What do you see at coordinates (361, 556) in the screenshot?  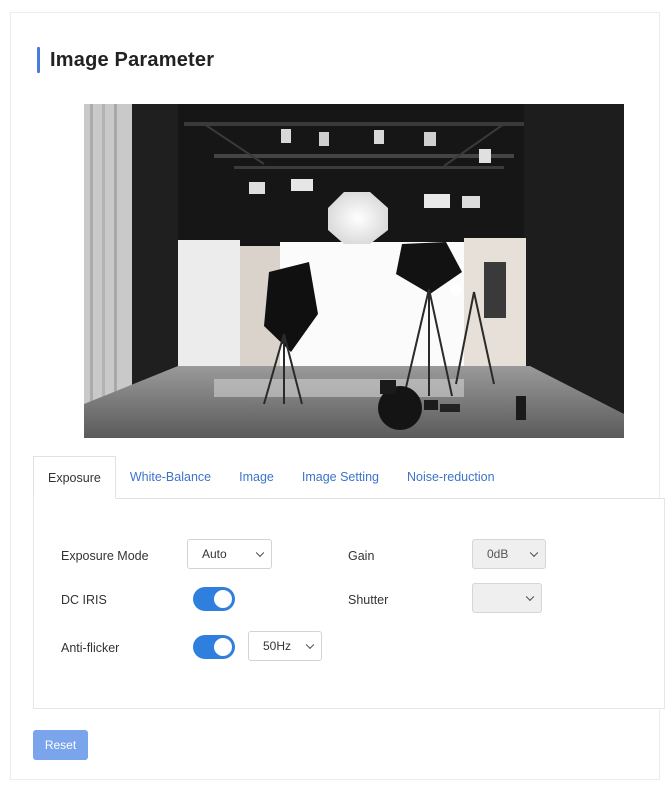 I see `gain-label: Gain` at bounding box center [361, 556].